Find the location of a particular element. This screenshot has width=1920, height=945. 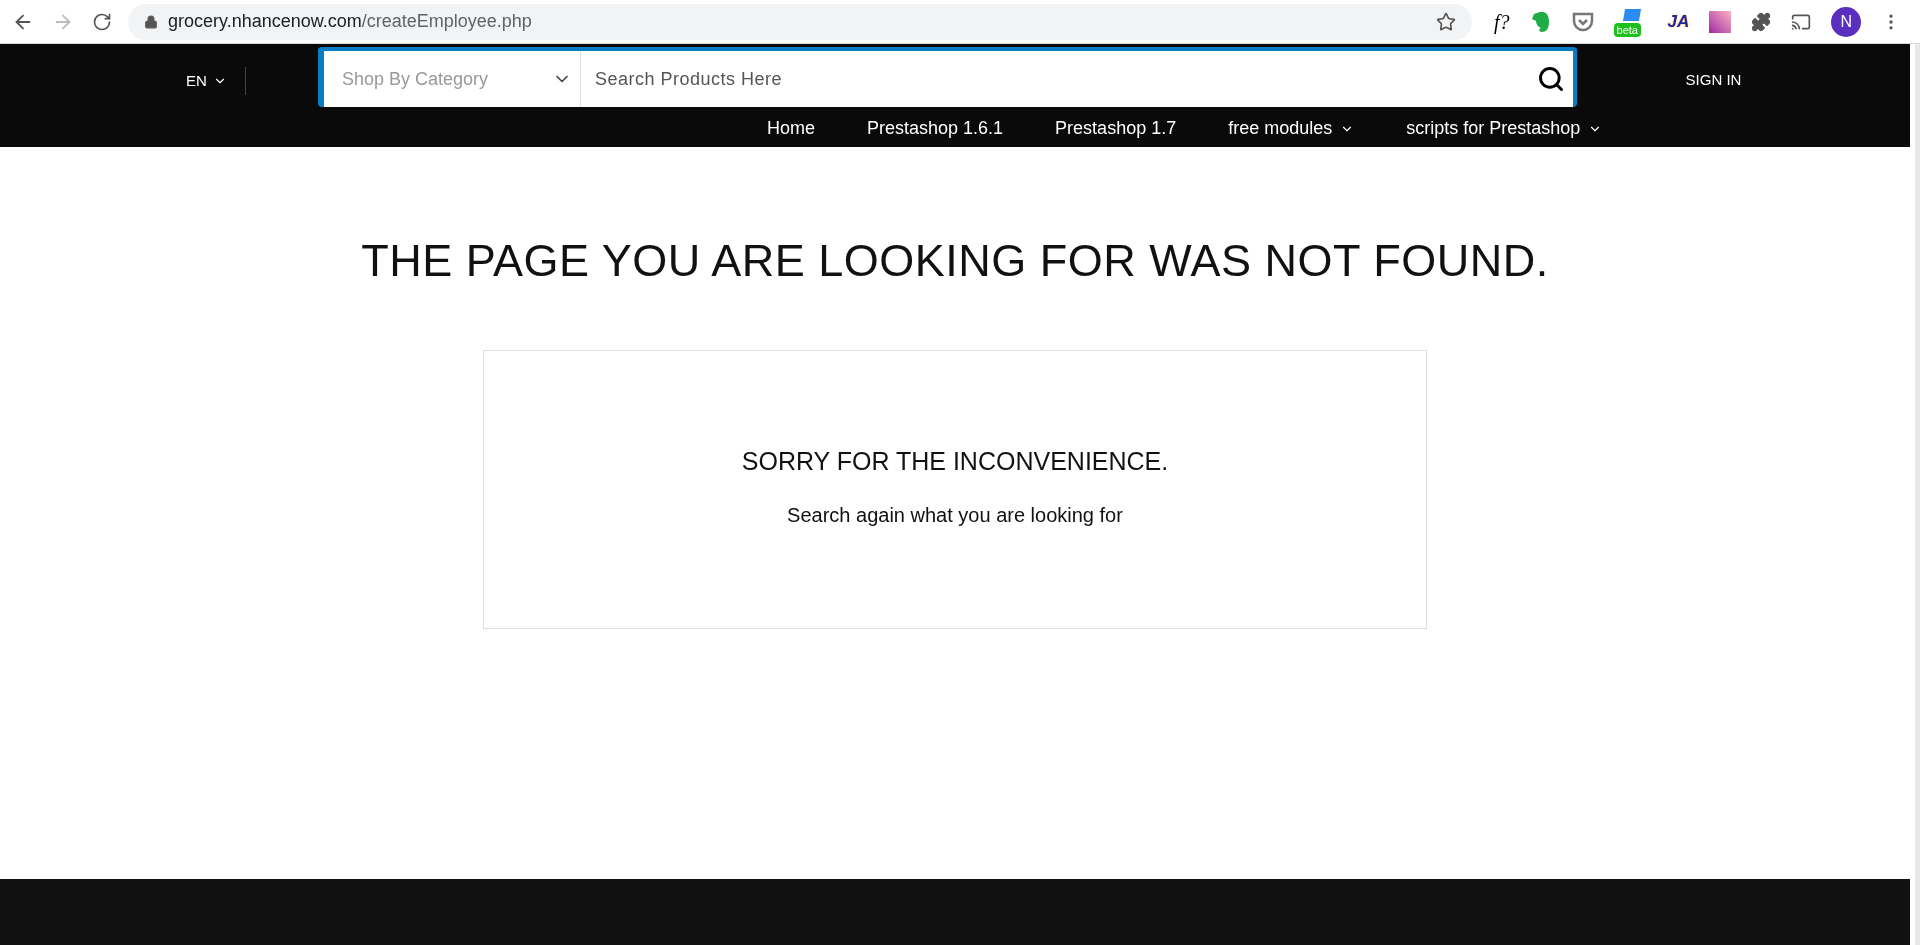

address-bar: grocery.nhancenow.com/createEmployee.php is located at coordinates (800, 21).